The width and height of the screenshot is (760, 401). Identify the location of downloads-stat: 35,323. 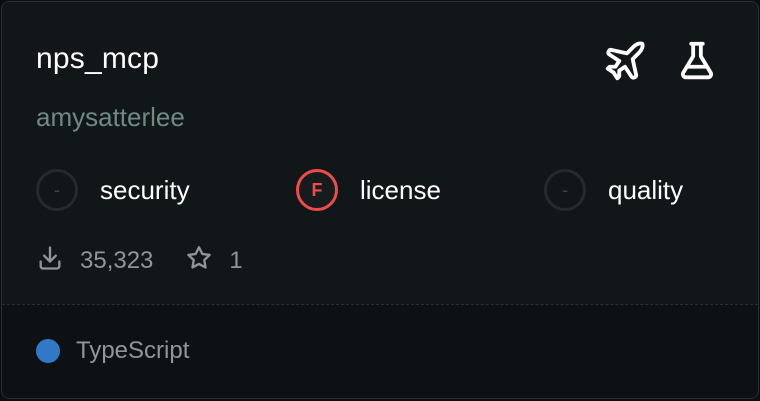
(94, 261).